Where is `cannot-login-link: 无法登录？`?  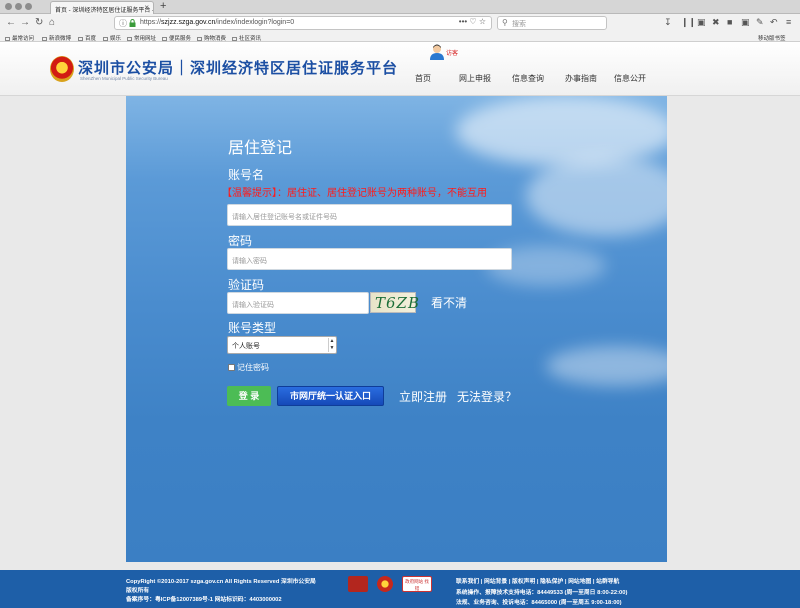 cannot-login-link: 无法登录？ is located at coordinates (487, 396).